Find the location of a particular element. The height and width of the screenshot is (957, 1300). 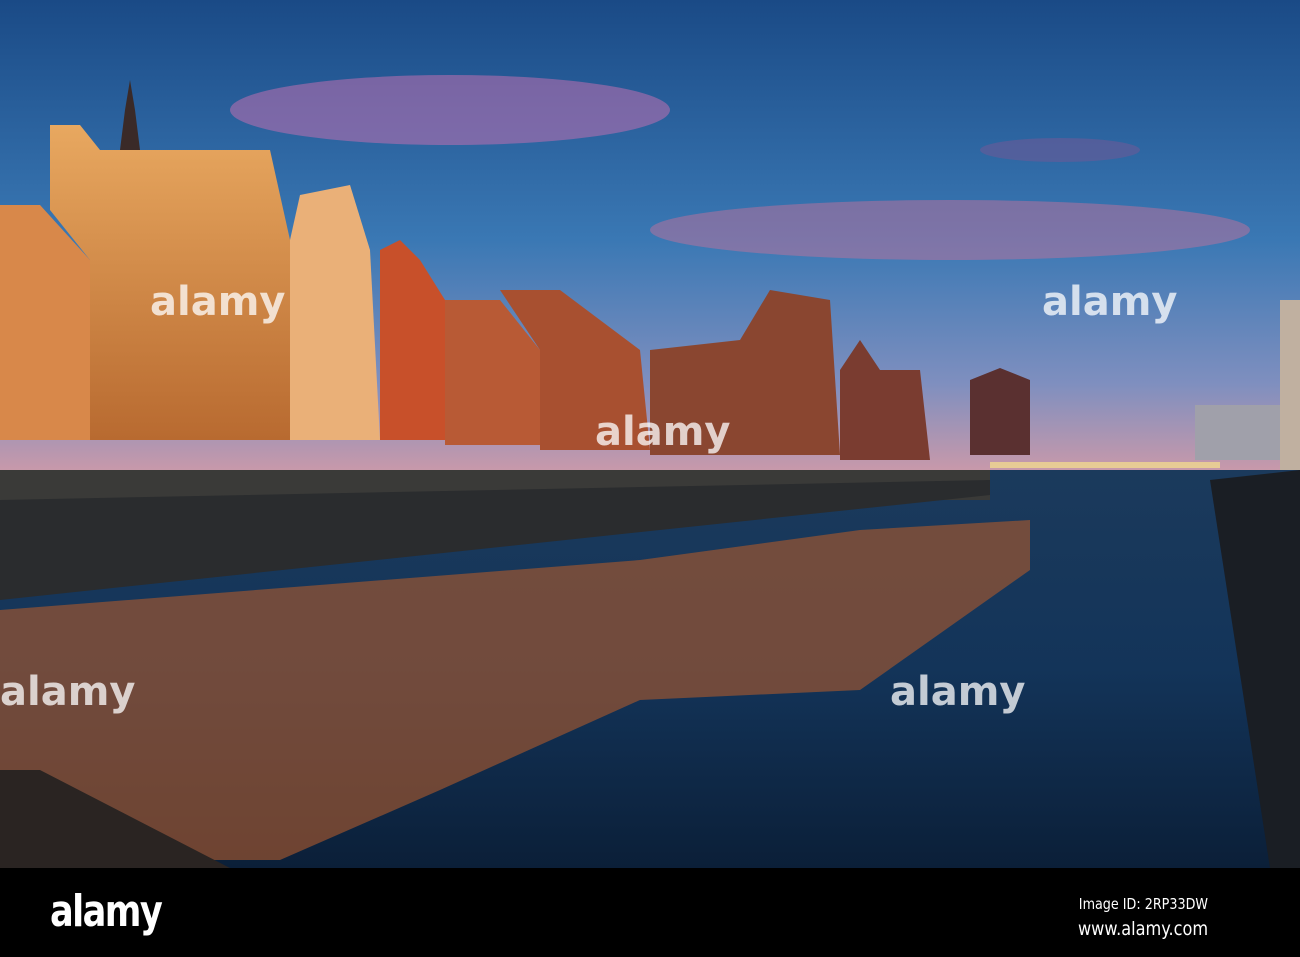

image-id: Image ID: 2RP33DW is located at coordinates (1143, 904).